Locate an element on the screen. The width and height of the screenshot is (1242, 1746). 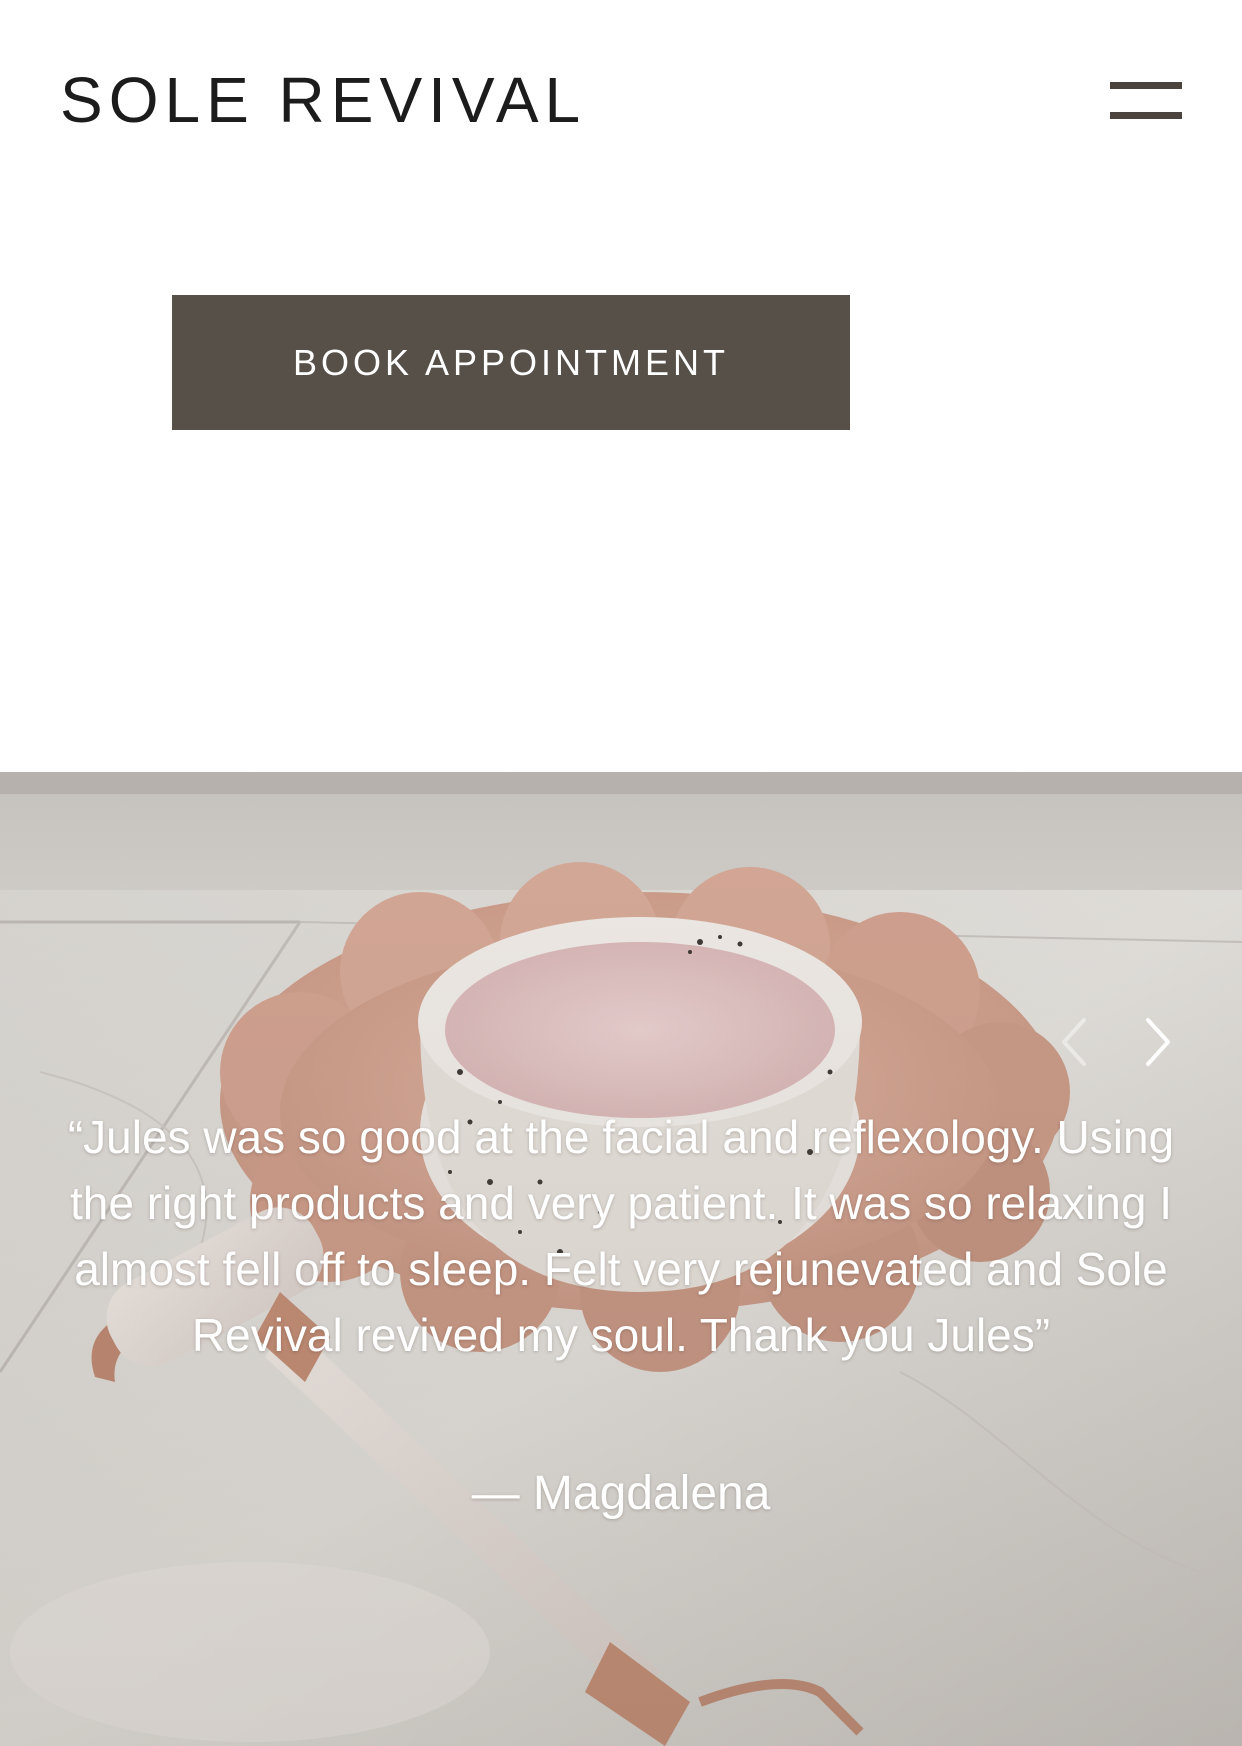
next-testimonial-button is located at coordinates (1157, 1042).